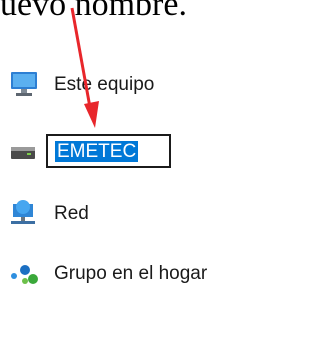  What do you see at coordinates (84, 67) in the screenshot?
I see `pointer-arrow-annotation` at bounding box center [84, 67].